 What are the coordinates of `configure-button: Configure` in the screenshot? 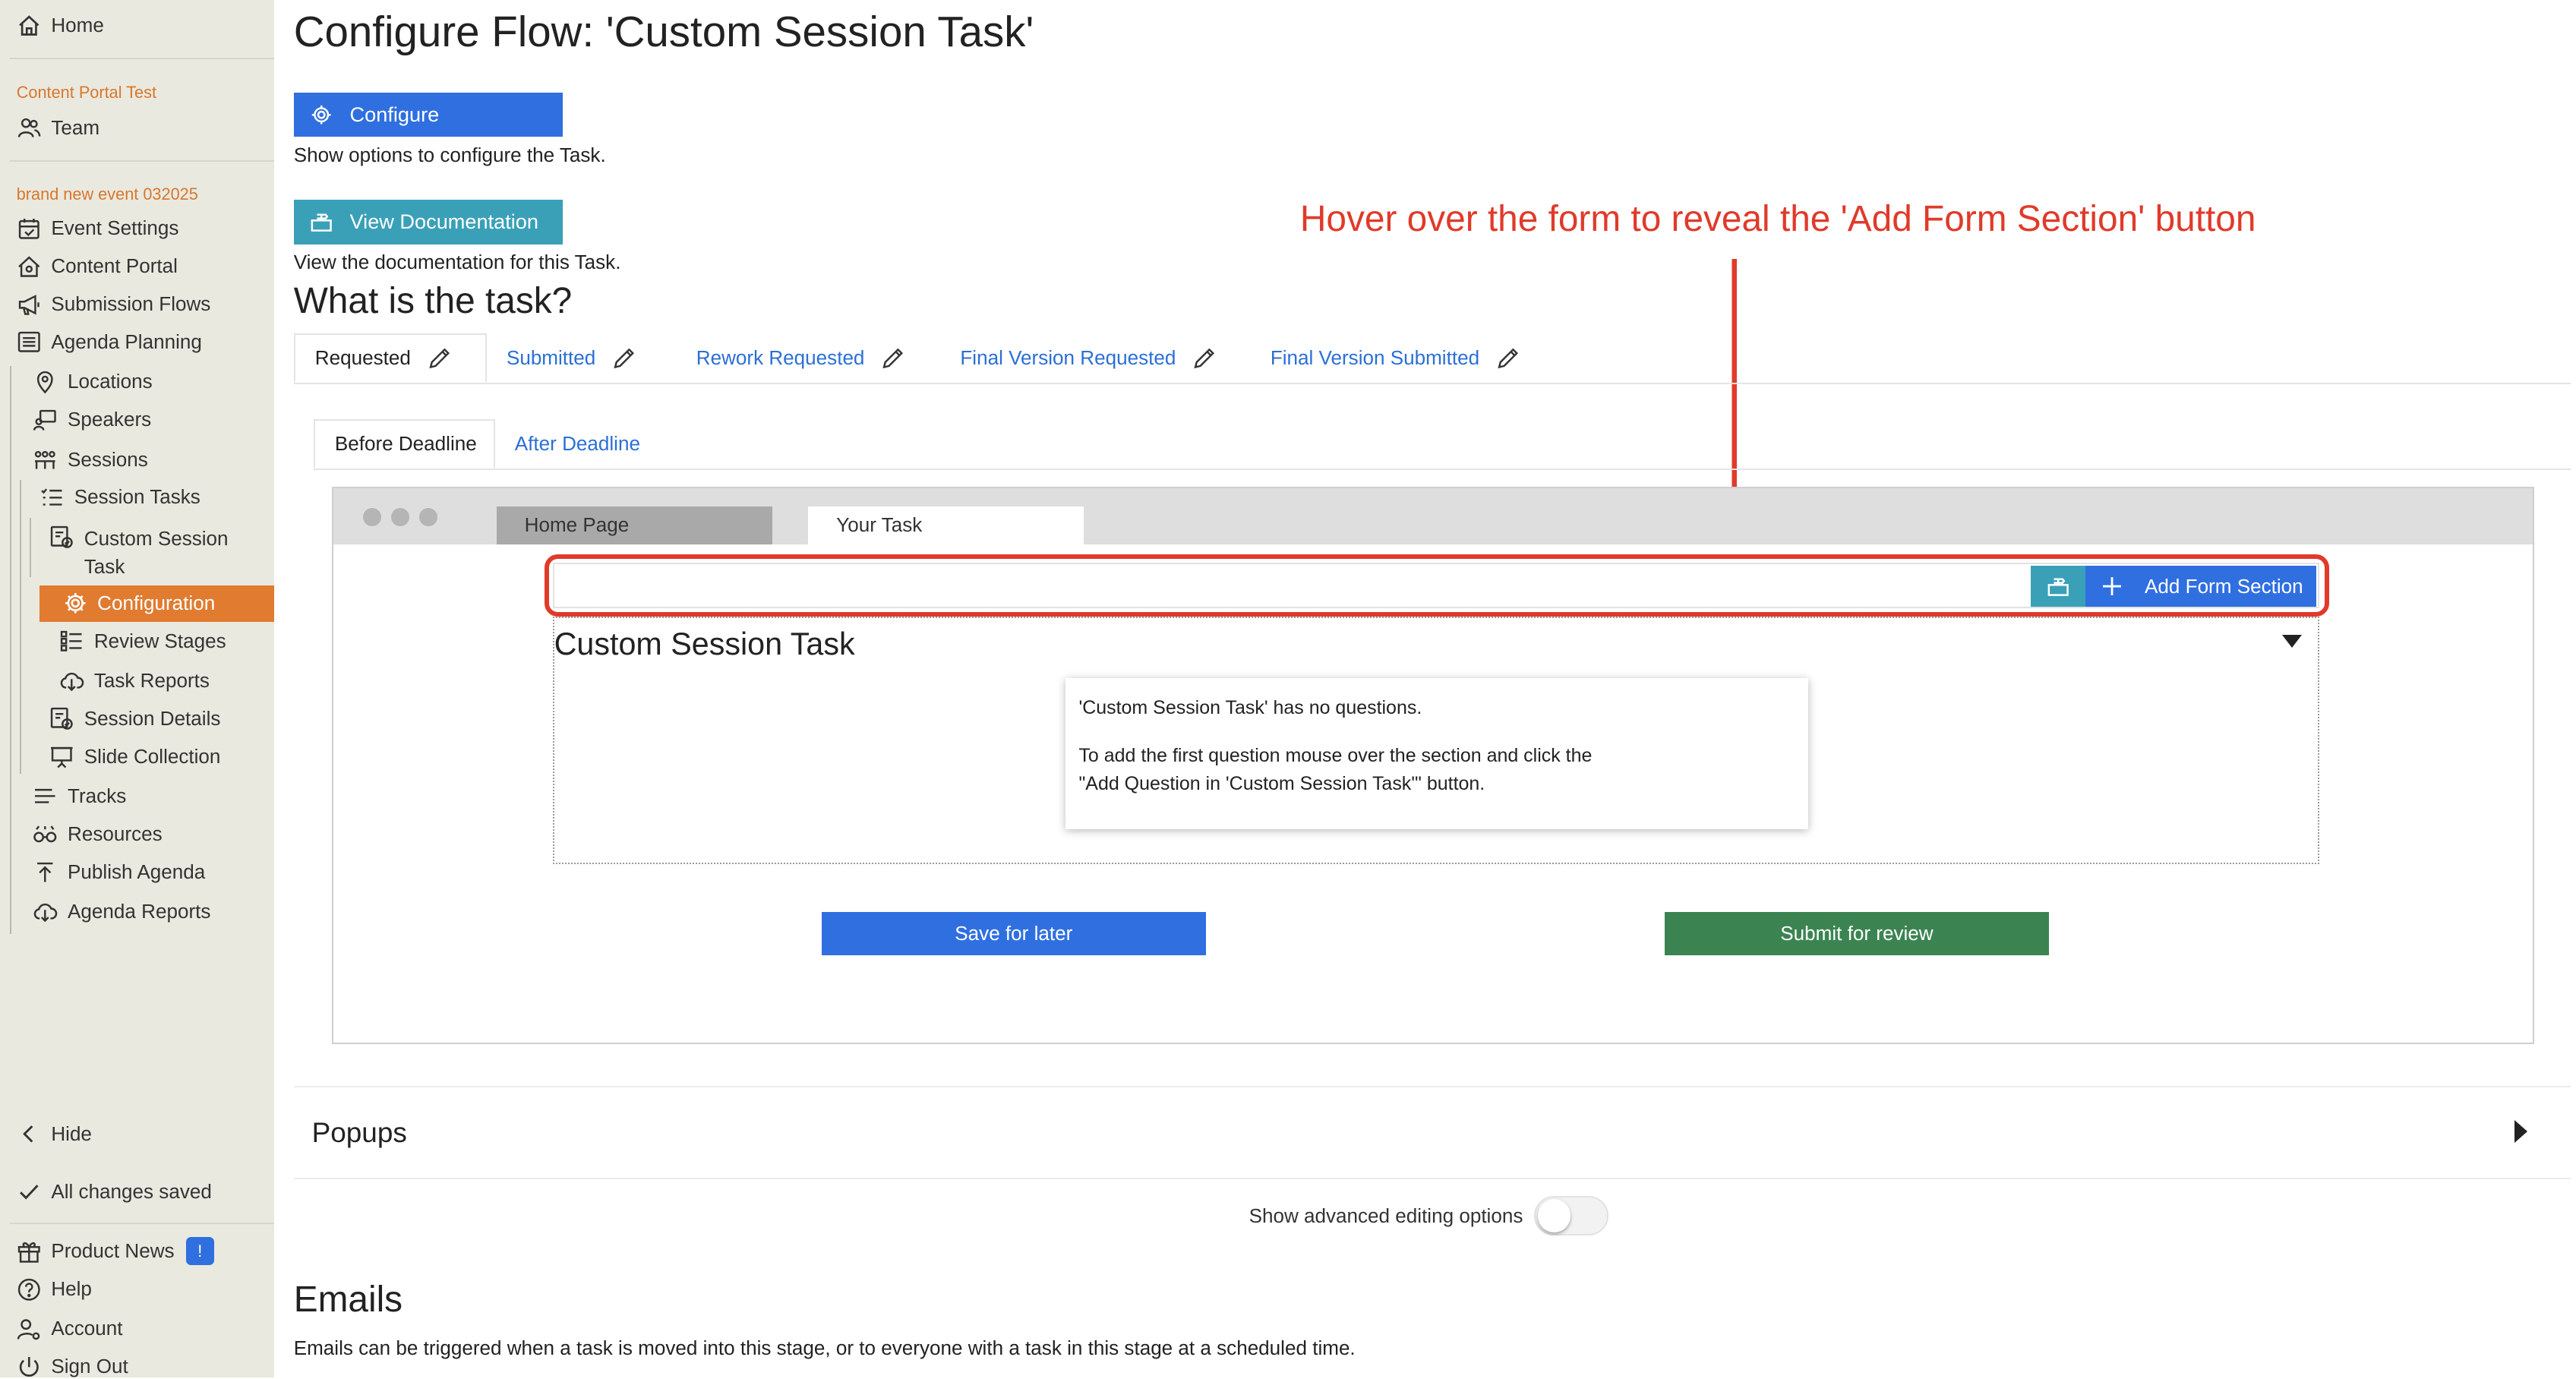 It's located at (428, 114).